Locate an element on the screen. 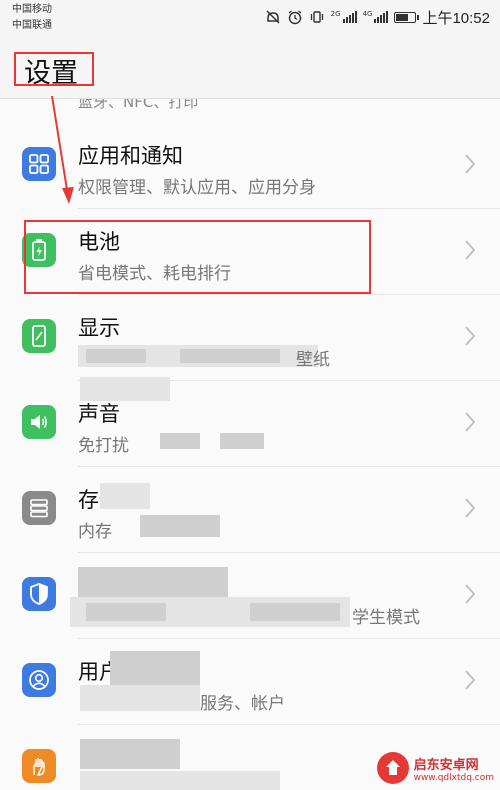  watermark: 启东安卓网 www.qdlxtdq.com is located at coordinates (435, 768).